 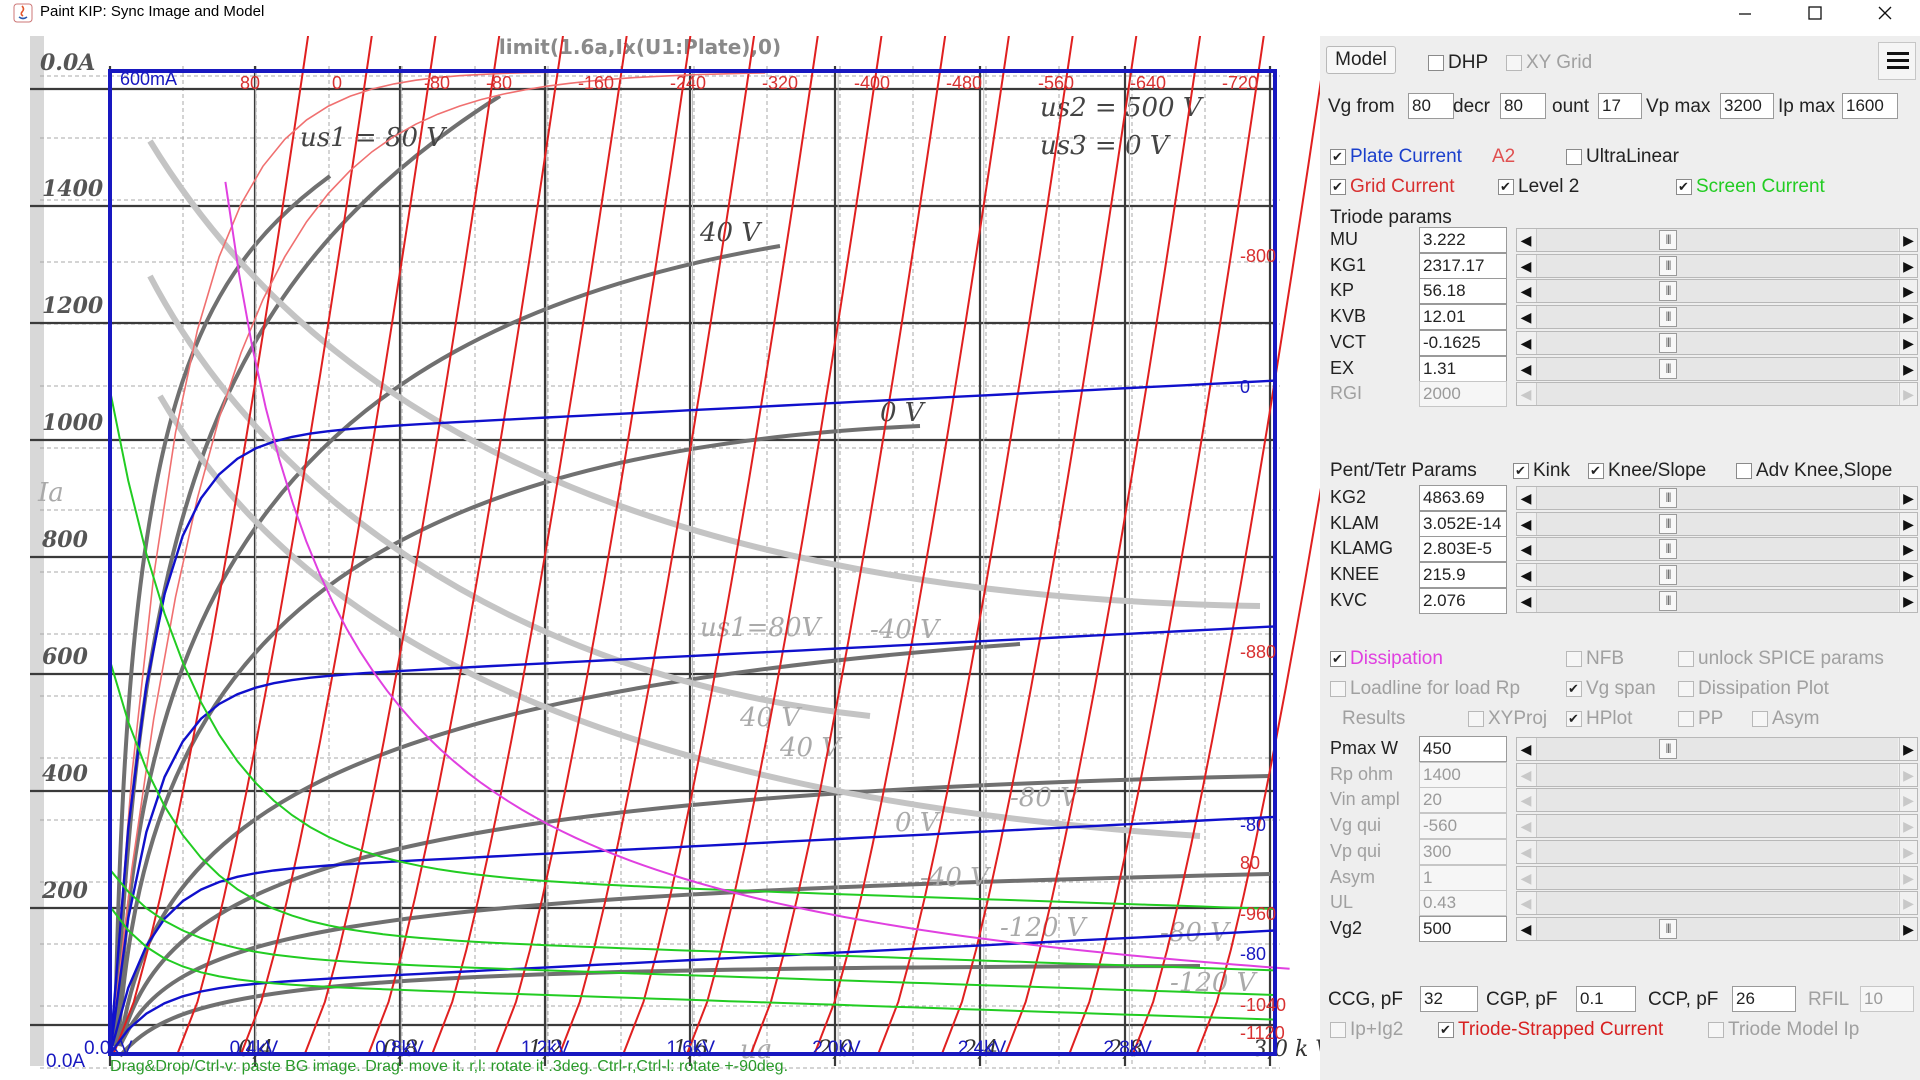 What do you see at coordinates (1599, 719) in the screenshot?
I see `hplot-checkbox: HPlot` at bounding box center [1599, 719].